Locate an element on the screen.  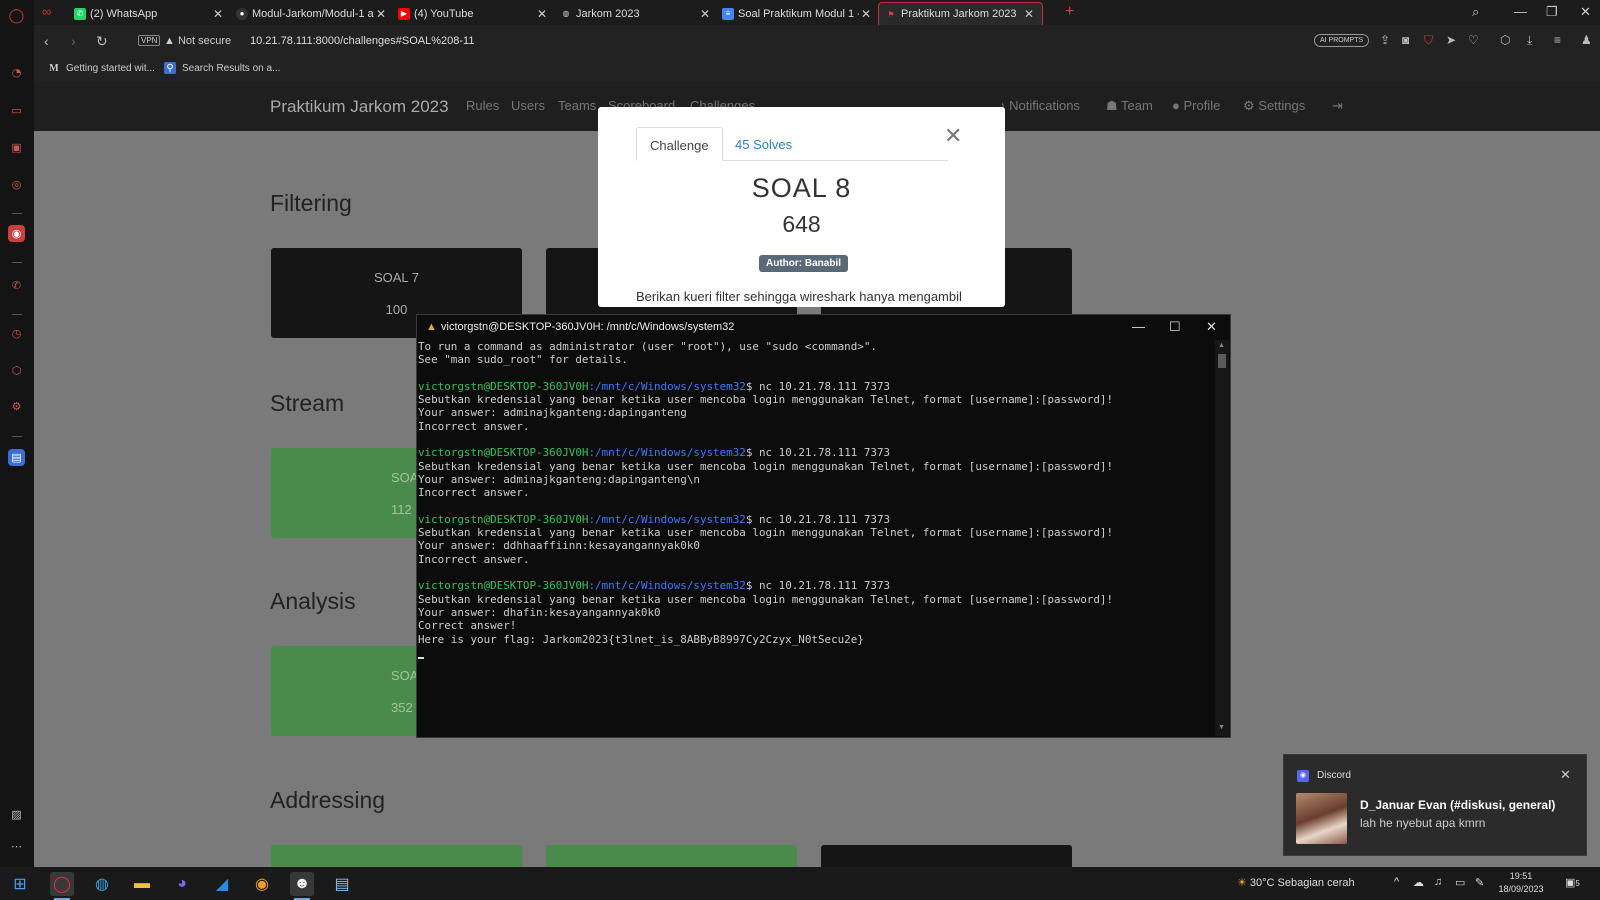
speed-dial-icon: ◔ is located at coordinates (16, 72).